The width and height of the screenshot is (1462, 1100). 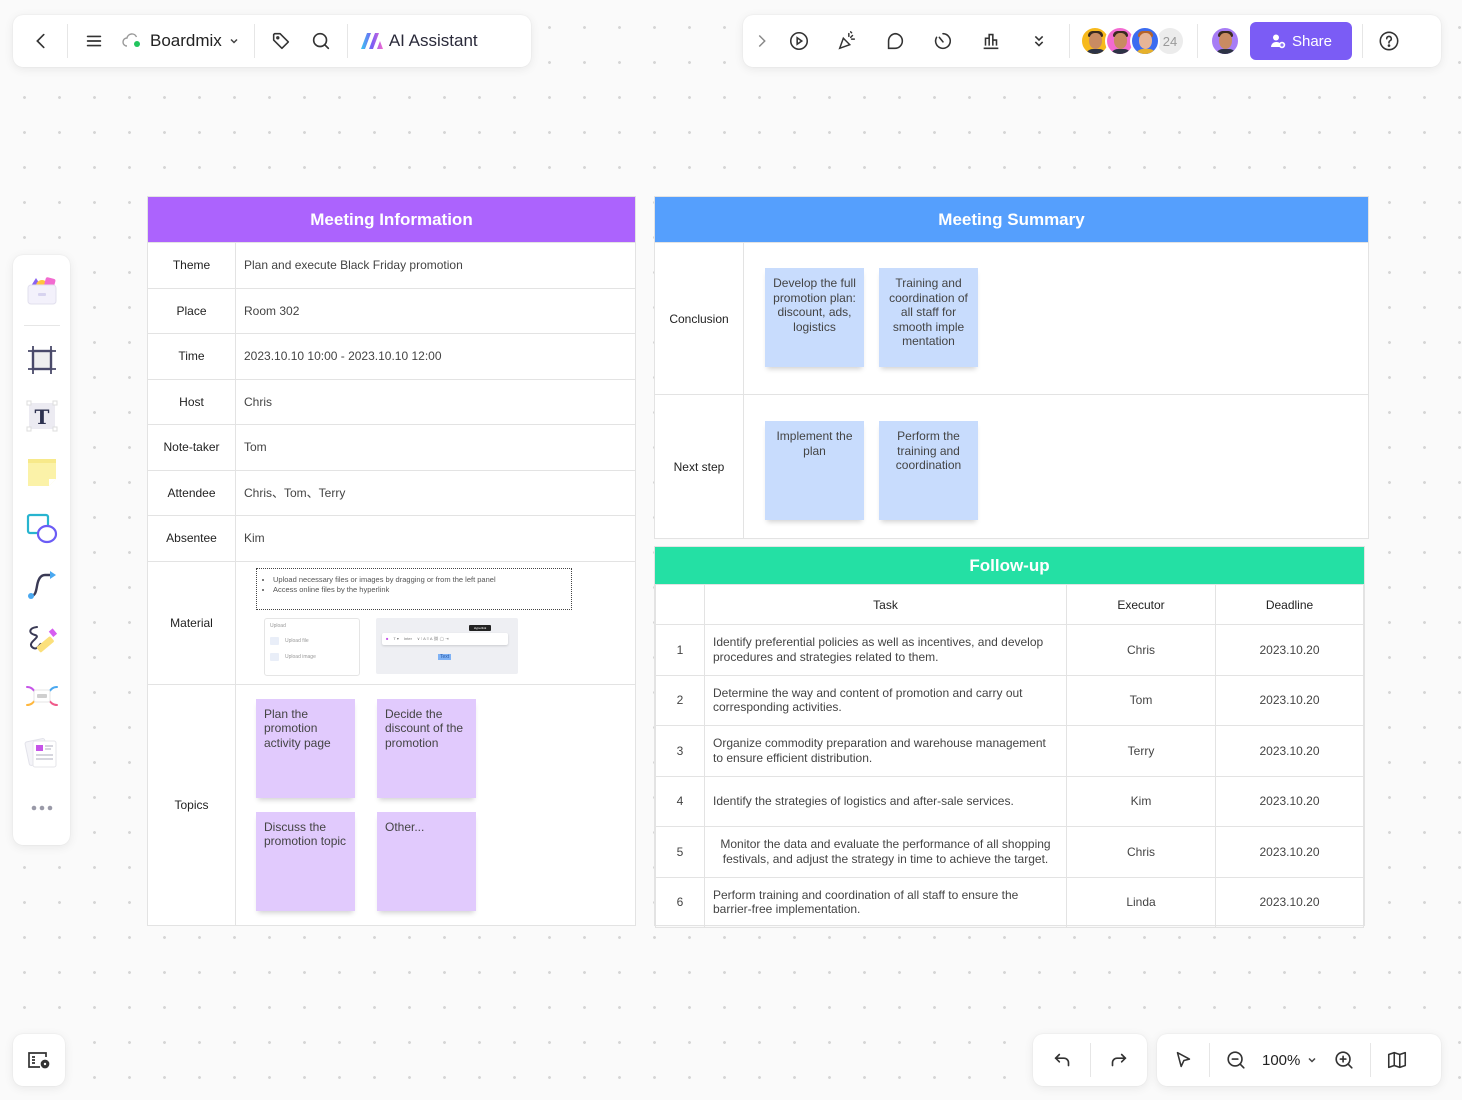 I want to click on tag-icon, so click(x=280, y=41).